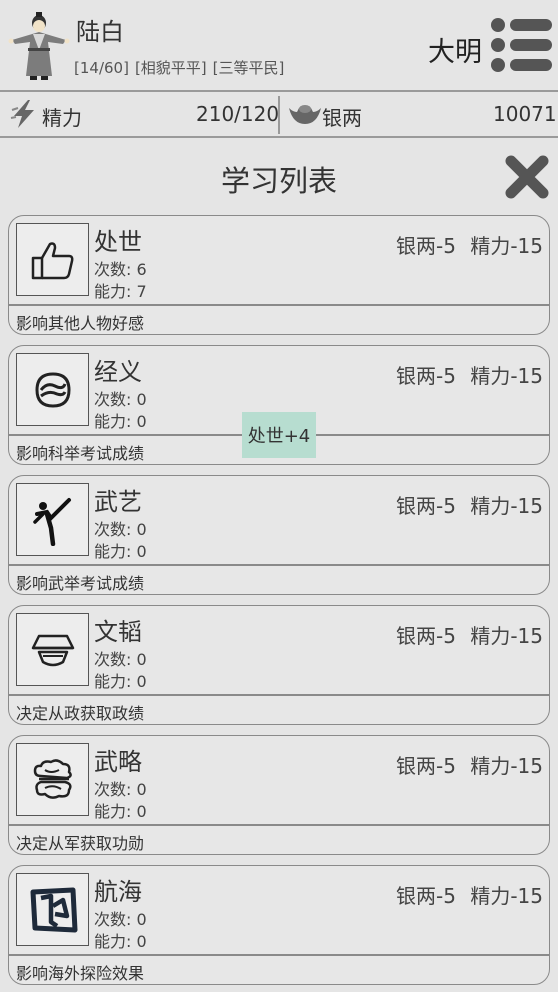  I want to click on skill-description: 影响海外探险效果, so click(80, 973).